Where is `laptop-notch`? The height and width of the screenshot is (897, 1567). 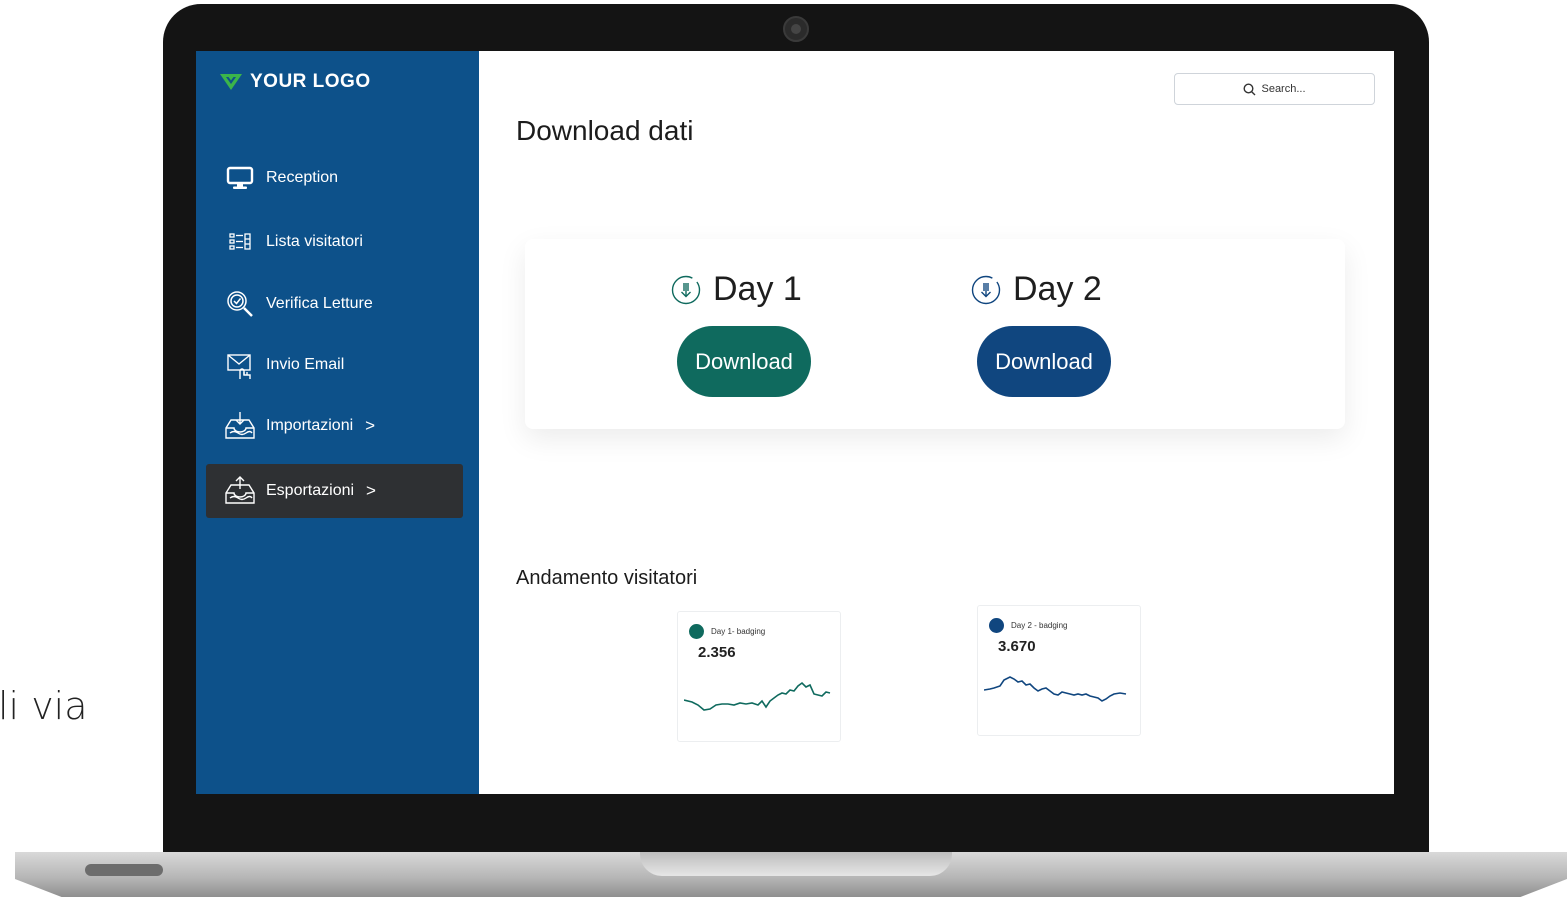
laptop-notch is located at coordinates (796, 864).